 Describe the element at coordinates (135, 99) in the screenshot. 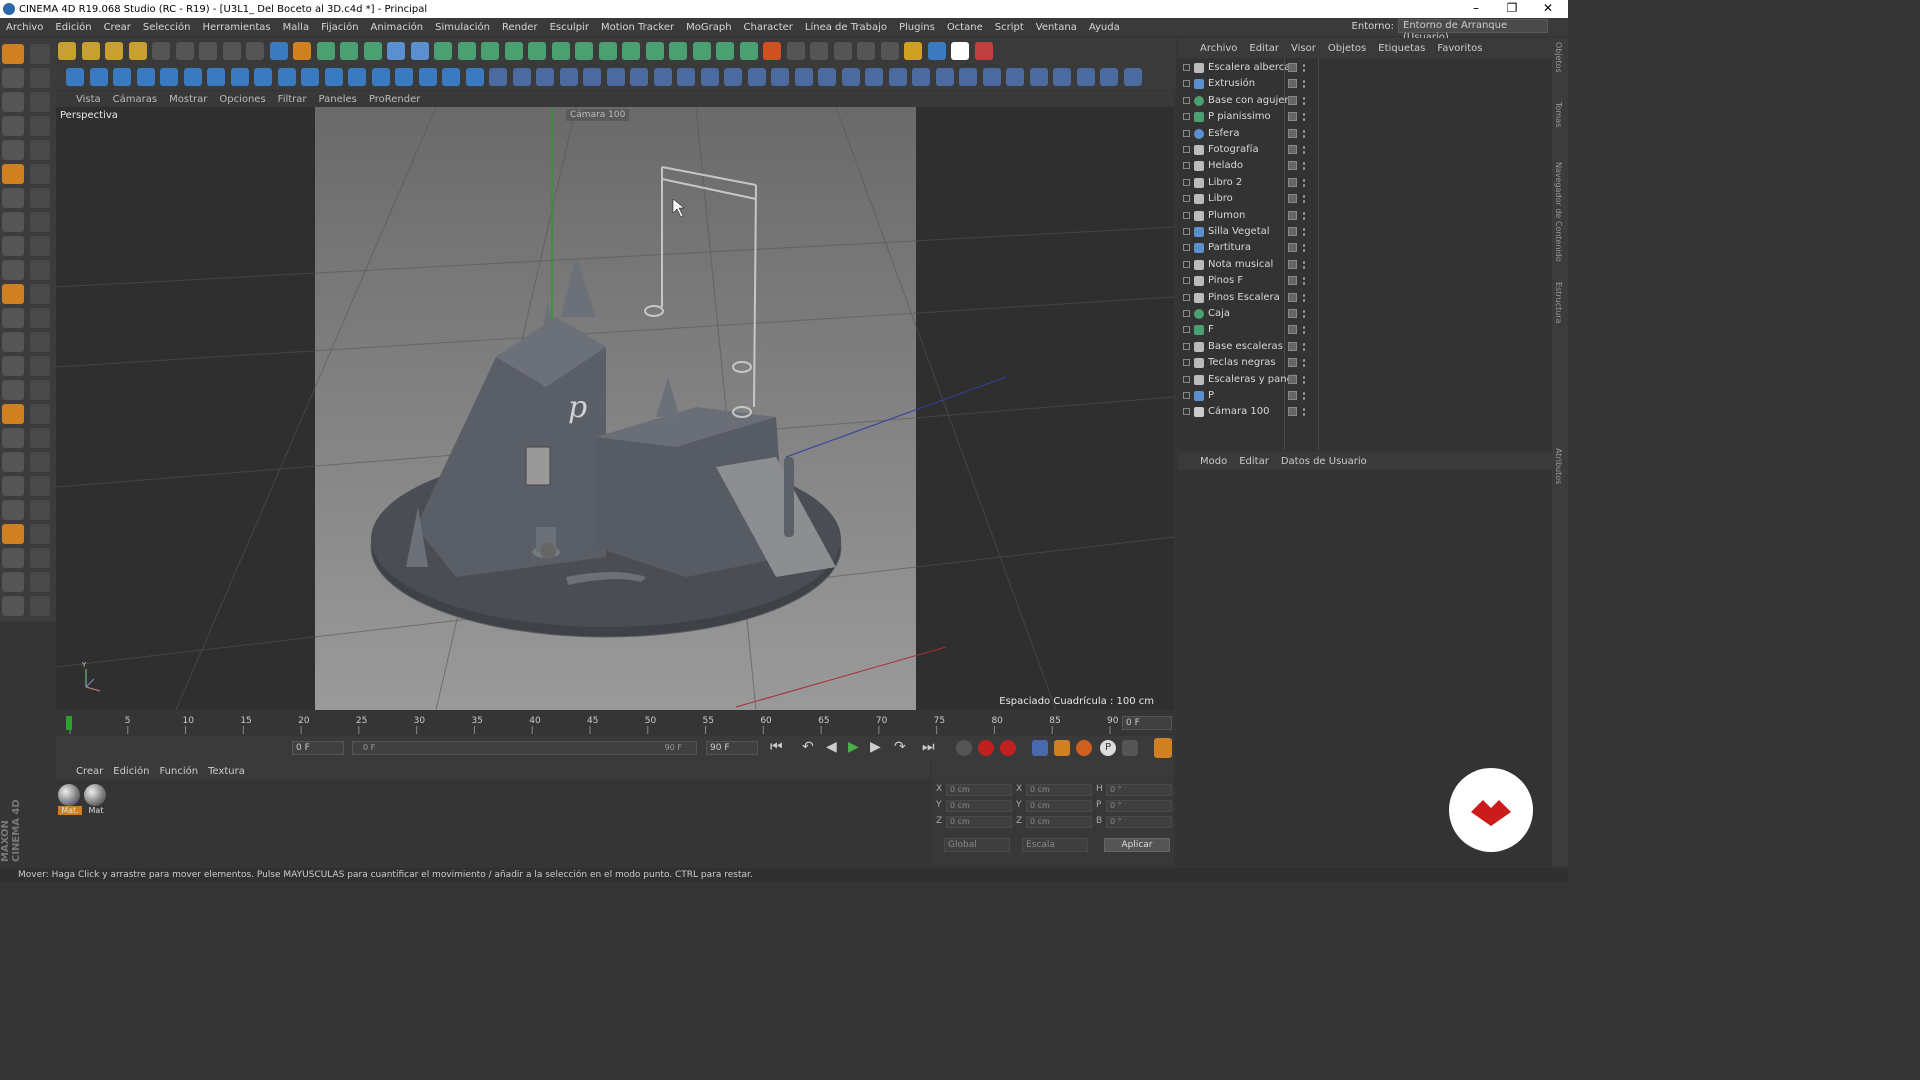

I see `viewport-menu-item-1: Cámaras` at that location.